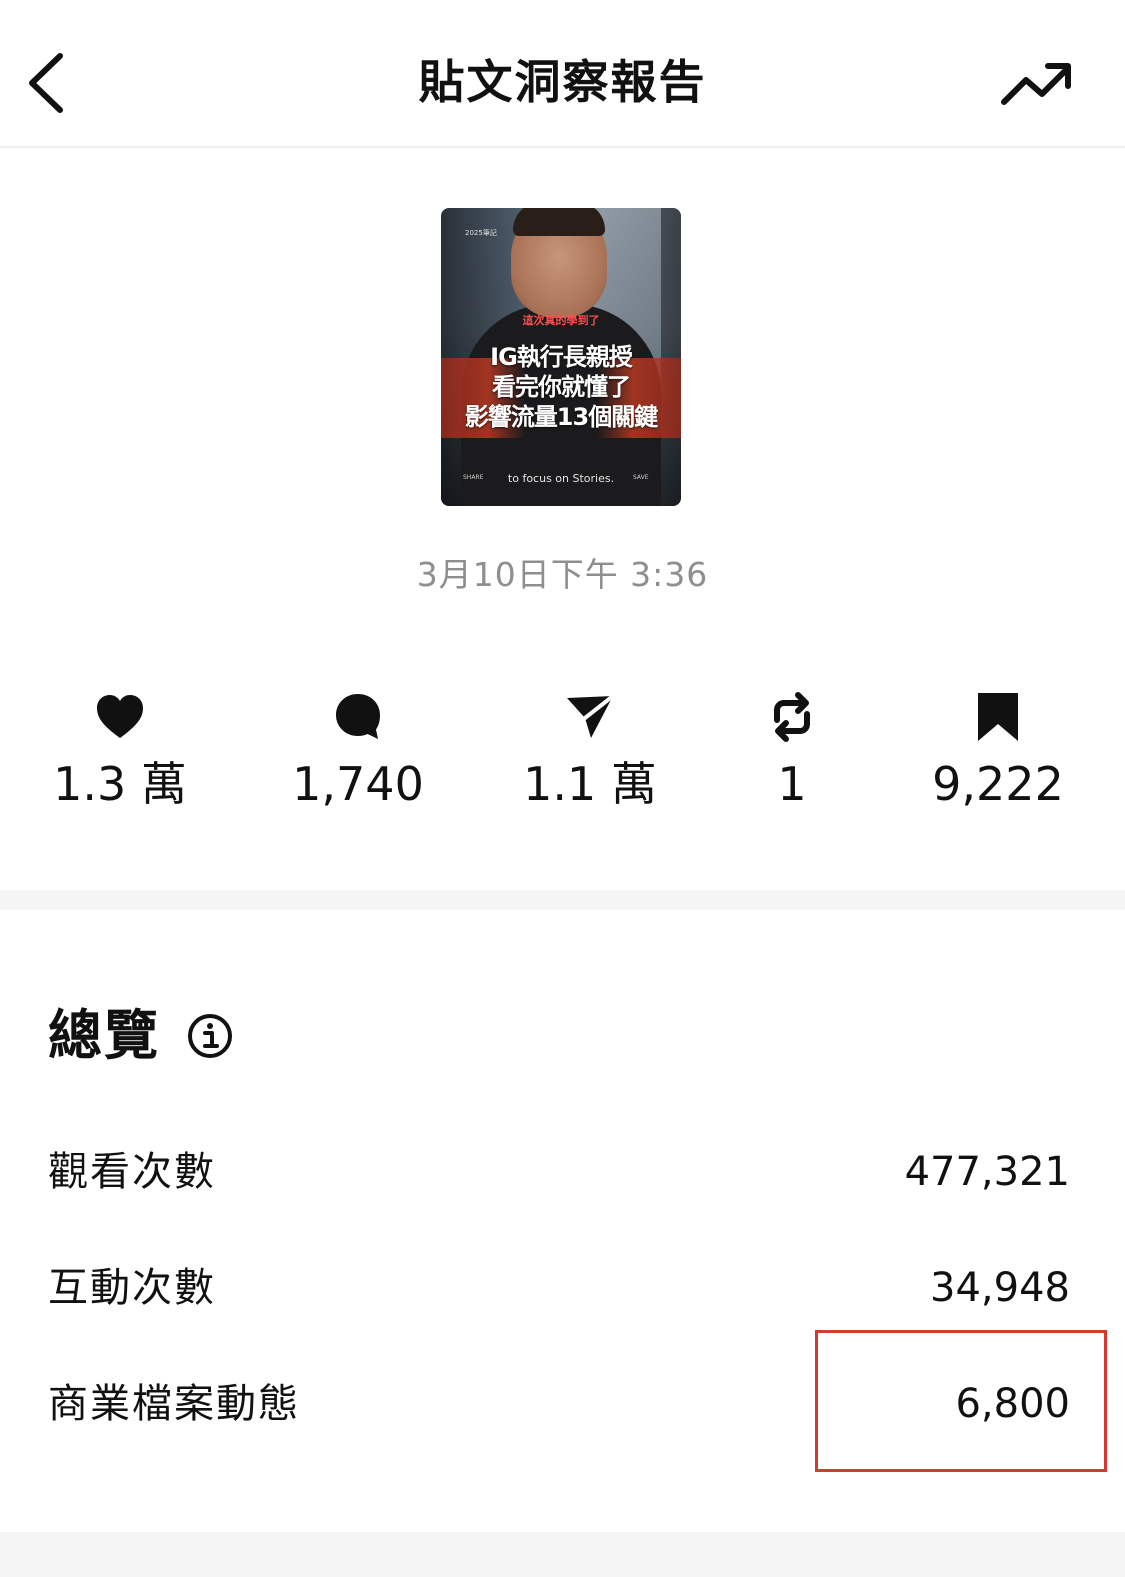 This screenshot has width=1125, height=1577. I want to click on thumbnail-red-text: 這次真的學到了, so click(561, 320).